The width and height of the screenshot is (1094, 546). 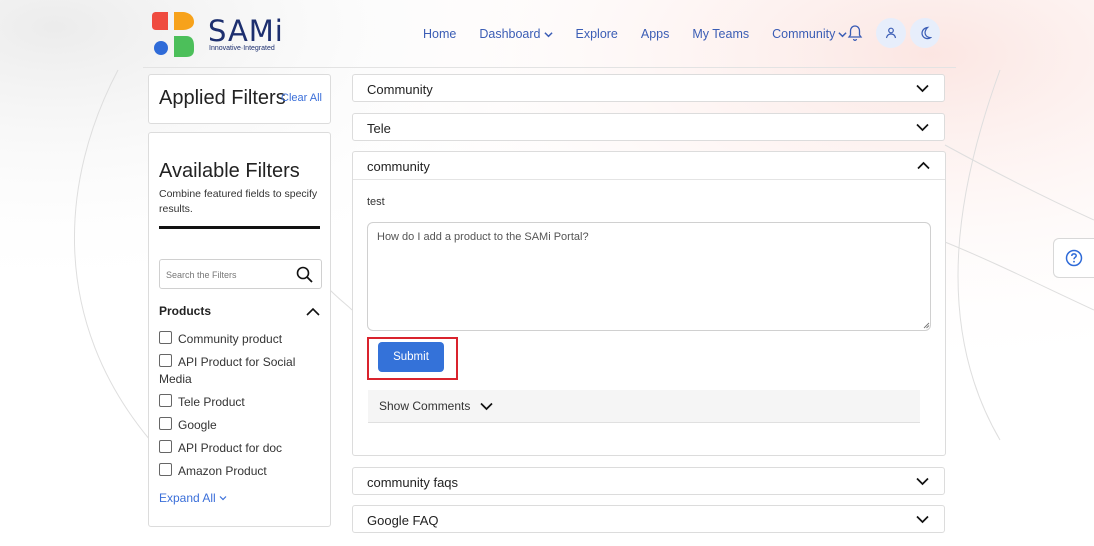 I want to click on logo-mark-icon, so click(x=173, y=34).